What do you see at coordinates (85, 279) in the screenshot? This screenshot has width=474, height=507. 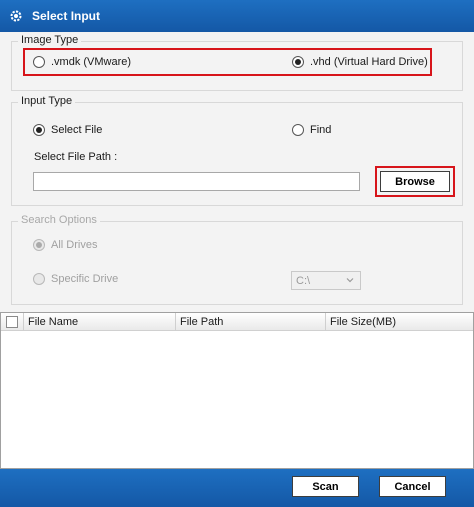 I see `radio-specific-drive-label: Specific Drive` at bounding box center [85, 279].